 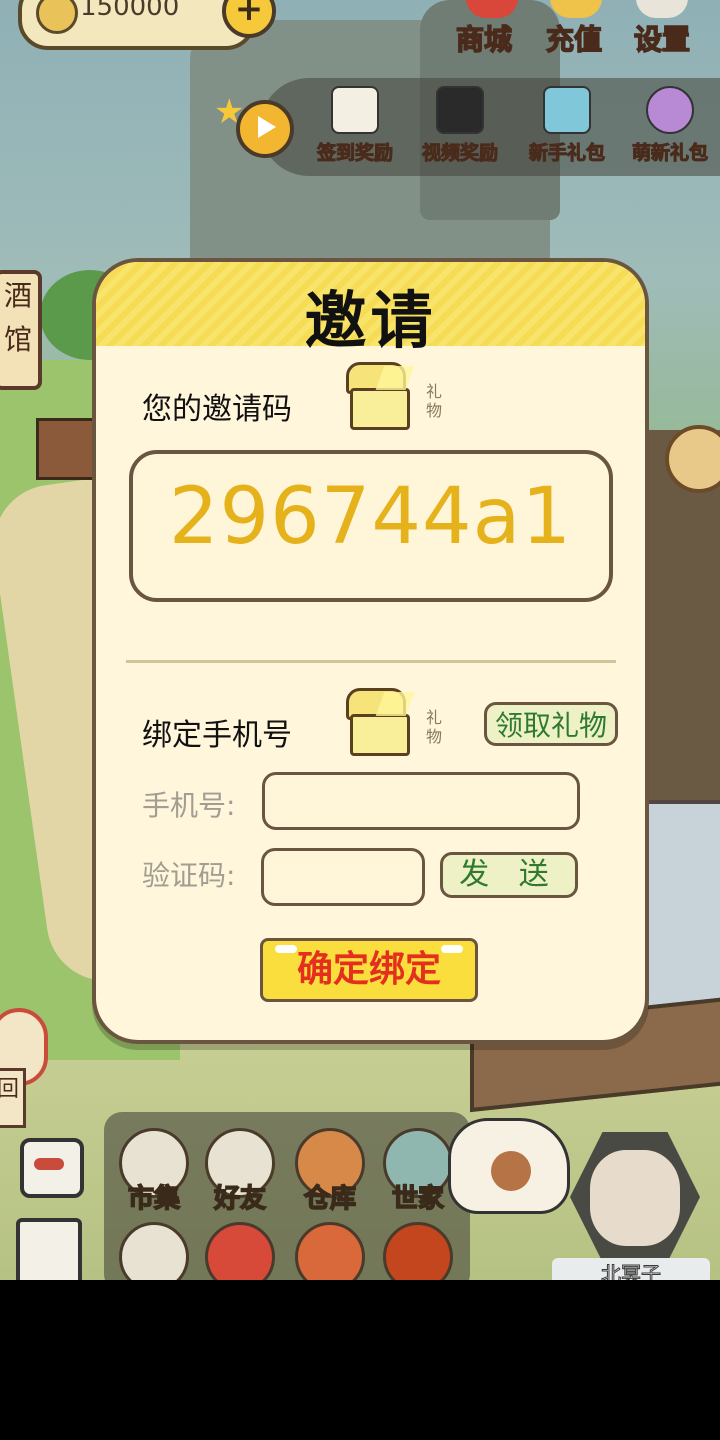 I want to click on crossed-swords-icon, so click(x=154, y=1251).